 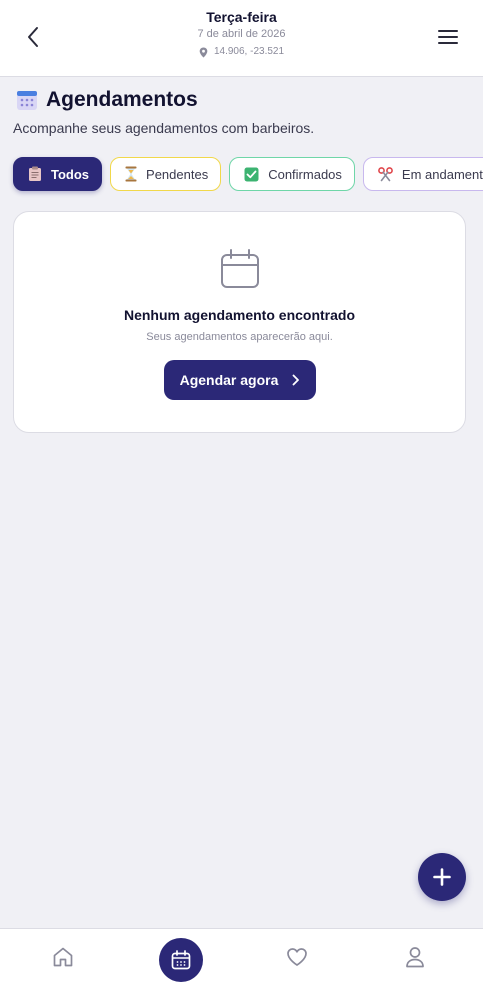 What do you see at coordinates (229, 380) in the screenshot?
I see `schedule-now-label: Agendar agora` at bounding box center [229, 380].